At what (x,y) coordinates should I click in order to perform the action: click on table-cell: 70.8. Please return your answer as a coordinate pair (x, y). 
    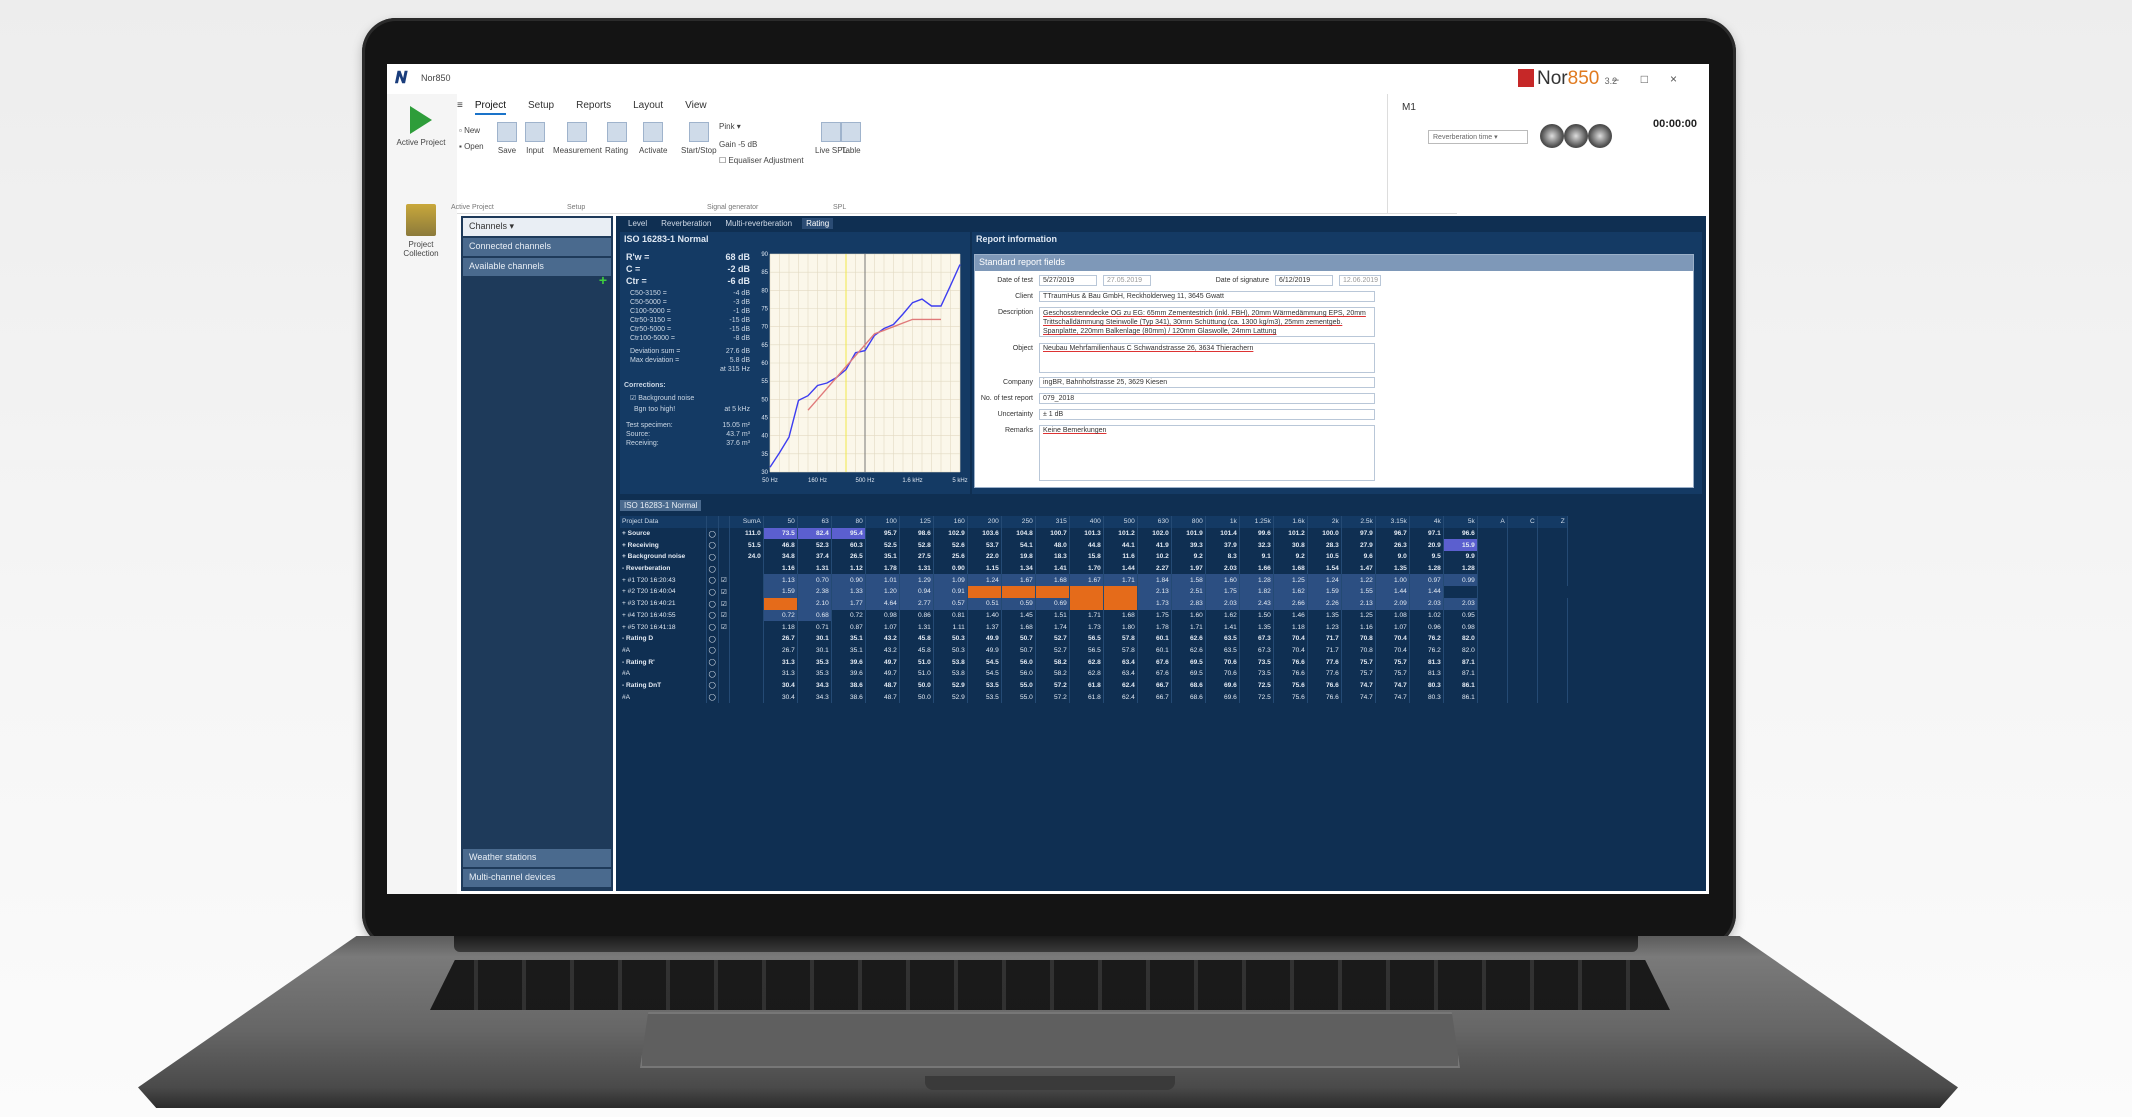
    Looking at the image, I should click on (1358, 638).